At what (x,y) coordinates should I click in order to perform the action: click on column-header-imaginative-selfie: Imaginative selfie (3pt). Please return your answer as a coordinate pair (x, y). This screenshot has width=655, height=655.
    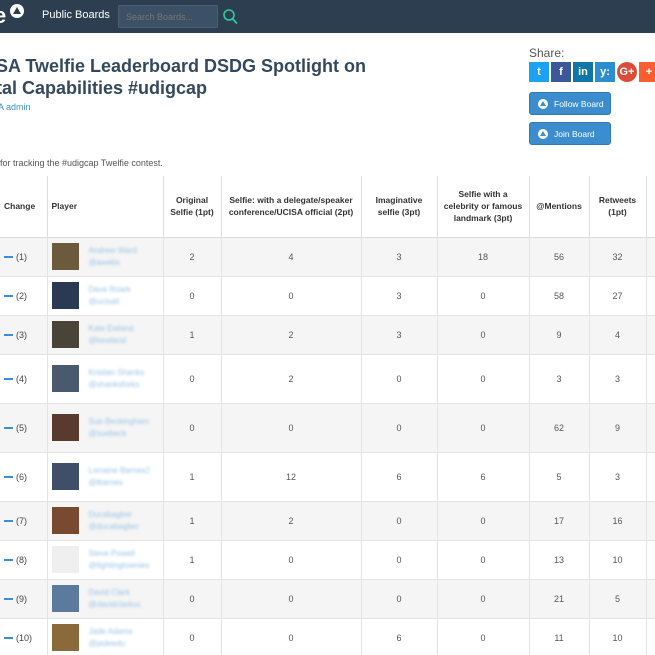
    Looking at the image, I should click on (399, 207).